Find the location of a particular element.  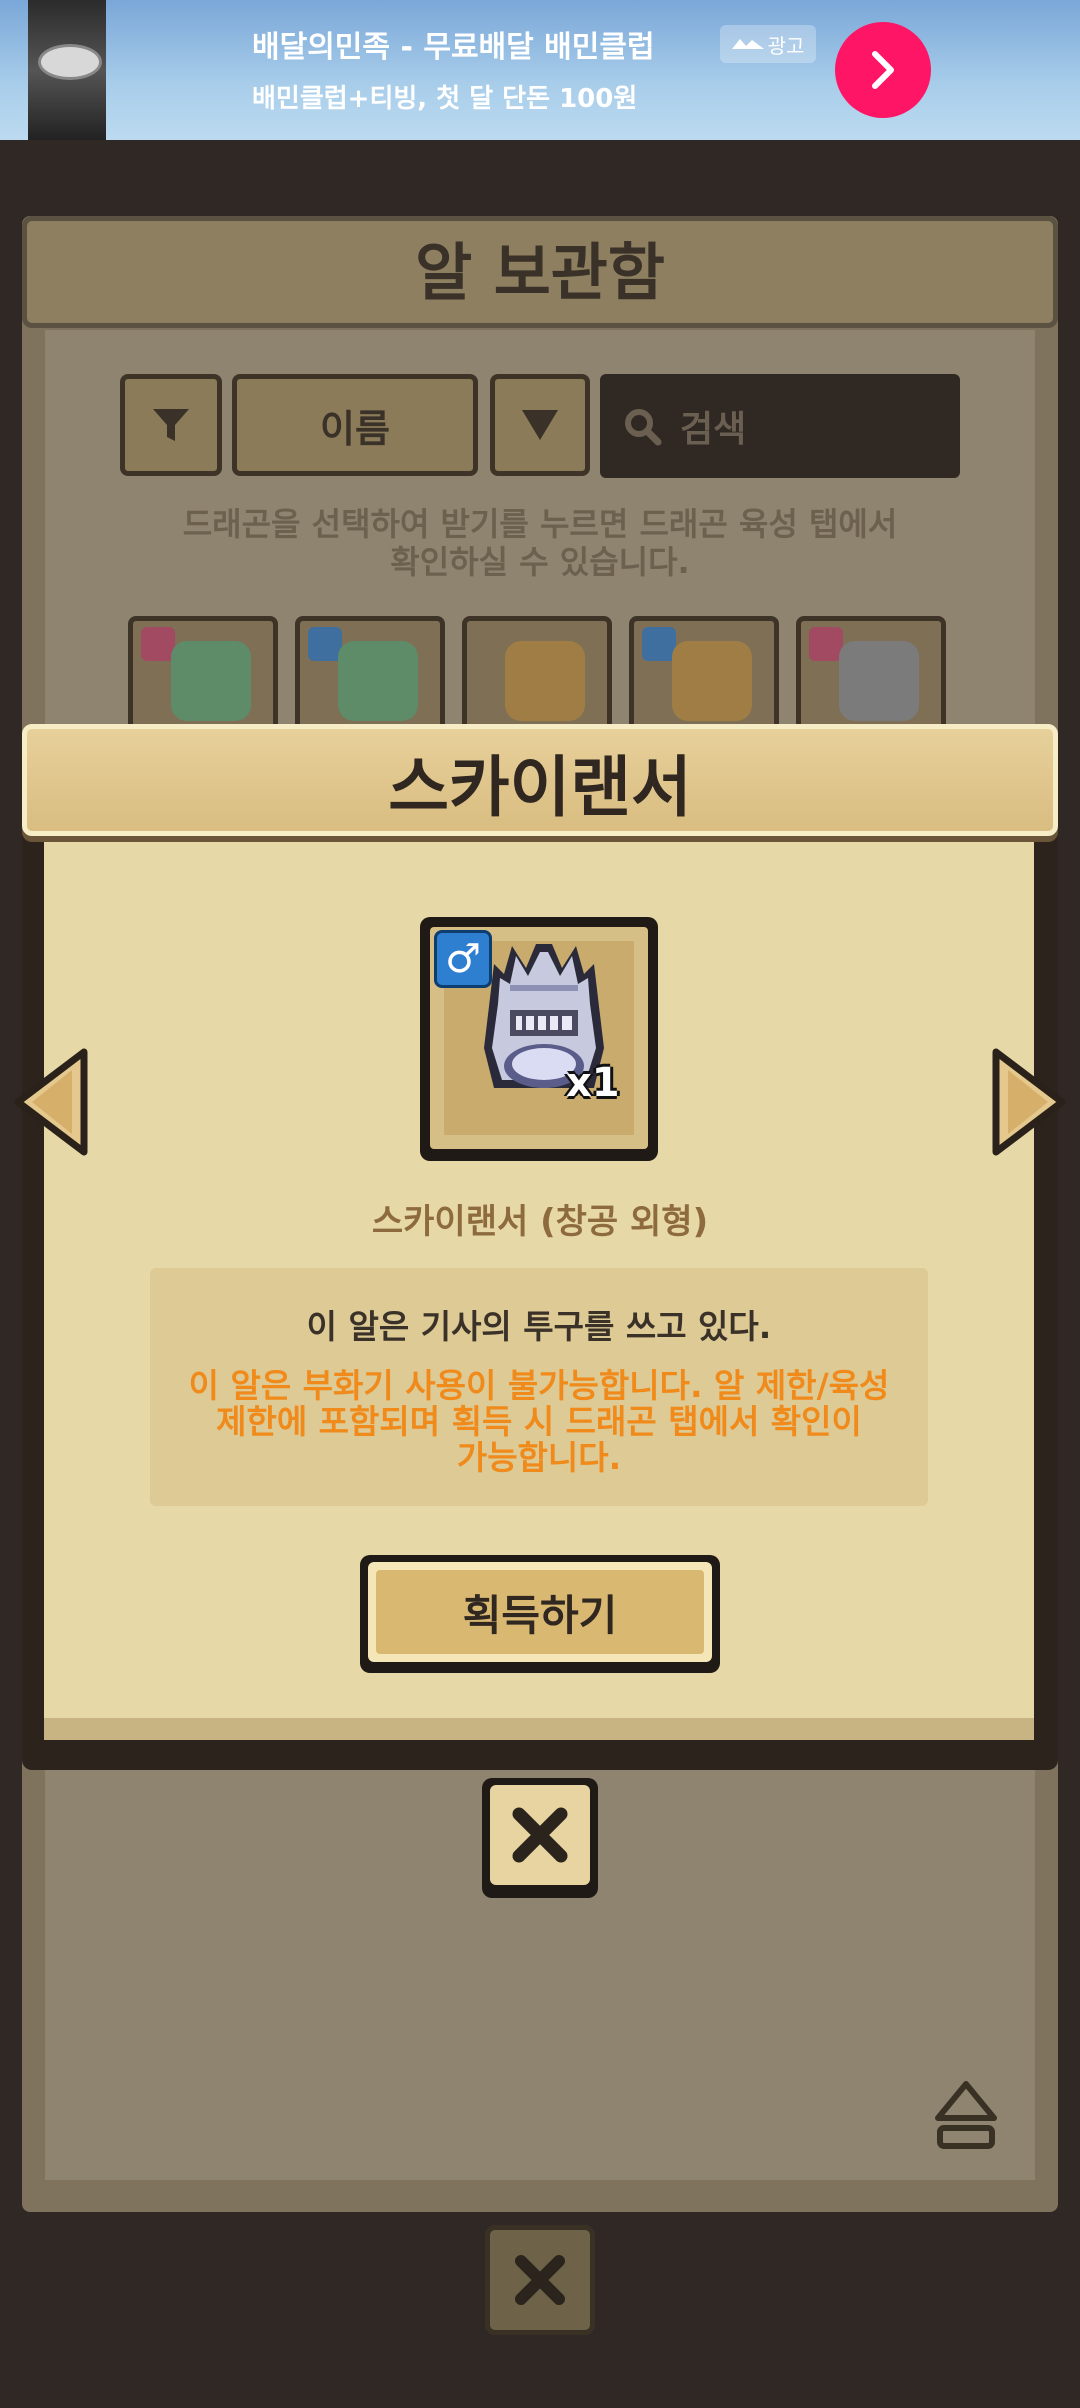

disc-icon is located at coordinates (70, 62).